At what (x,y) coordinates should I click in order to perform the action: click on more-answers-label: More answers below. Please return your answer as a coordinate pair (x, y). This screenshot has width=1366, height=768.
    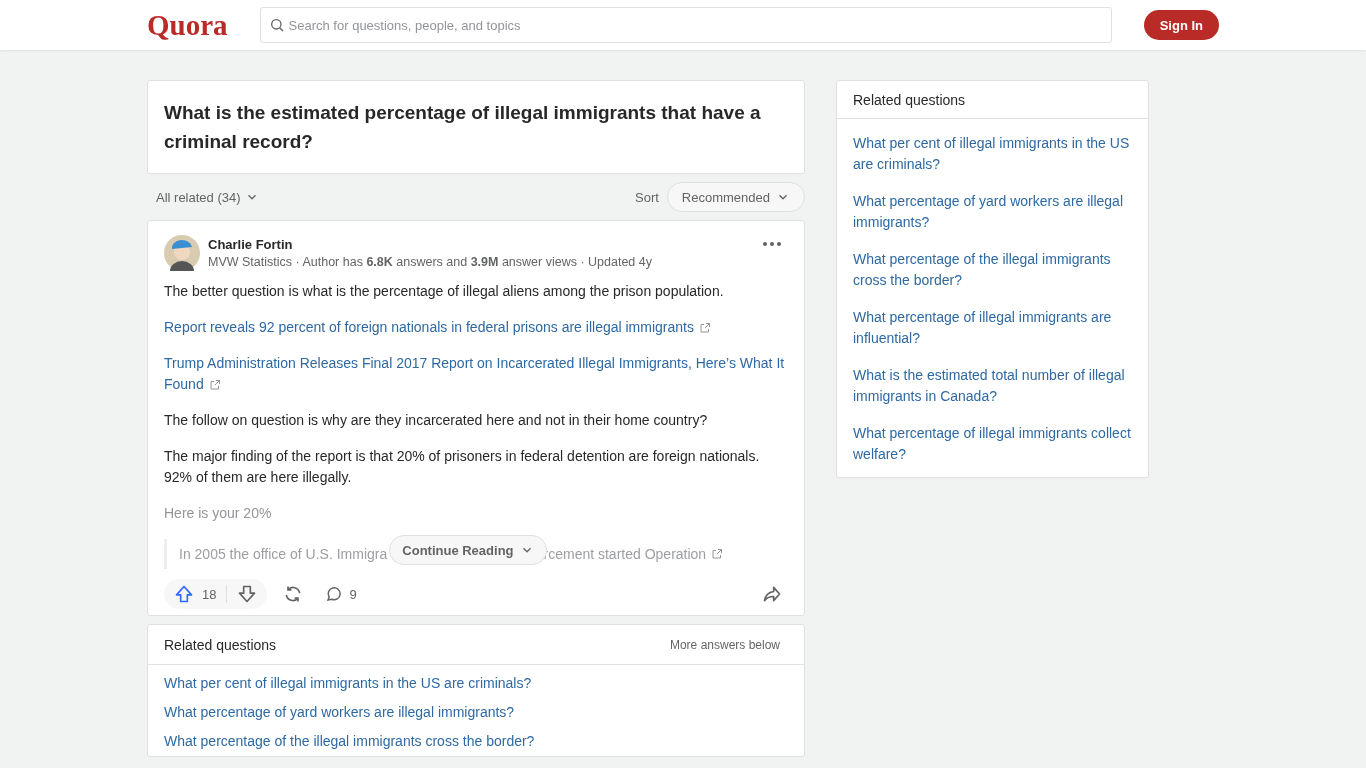
    Looking at the image, I should click on (724, 644).